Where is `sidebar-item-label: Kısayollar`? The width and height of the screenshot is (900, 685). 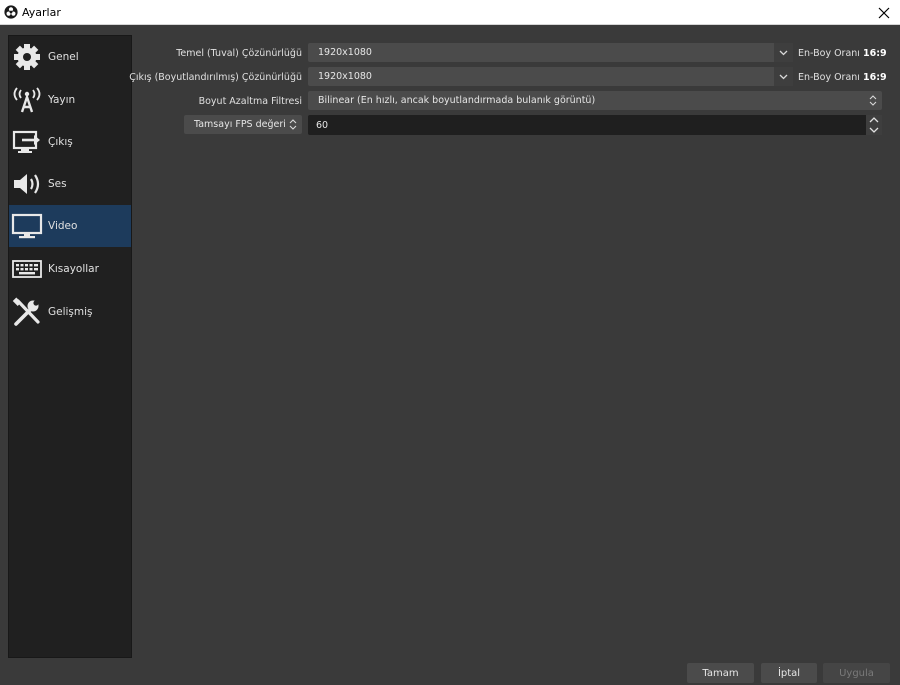
sidebar-item-label: Kısayollar is located at coordinates (73, 269).